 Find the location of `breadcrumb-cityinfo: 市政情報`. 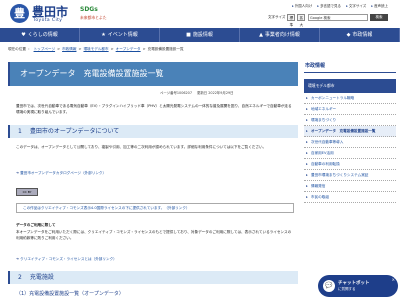

breadcrumb-cityinfo: 市政情報 is located at coordinates (69, 49).